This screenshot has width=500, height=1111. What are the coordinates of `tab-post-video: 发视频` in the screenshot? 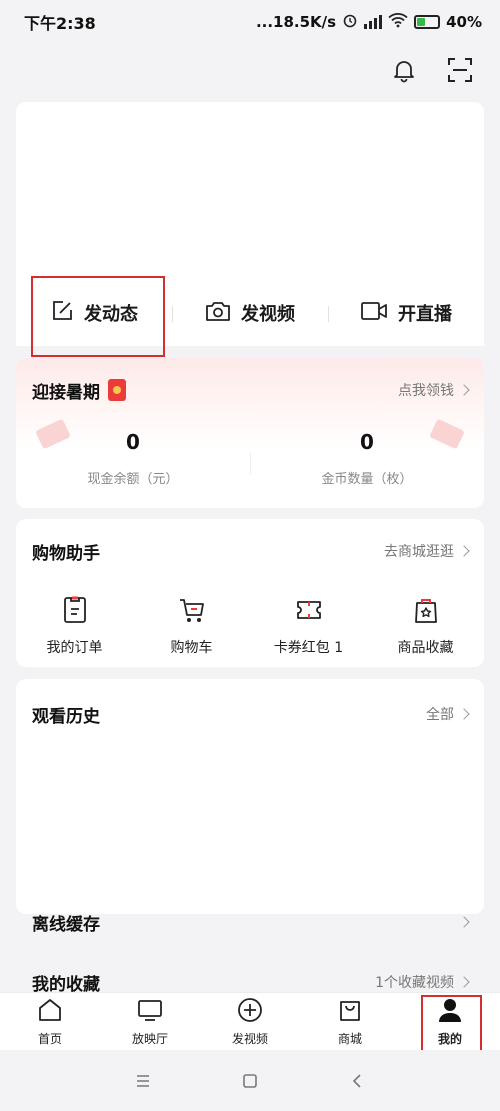 It's located at (250, 1021).